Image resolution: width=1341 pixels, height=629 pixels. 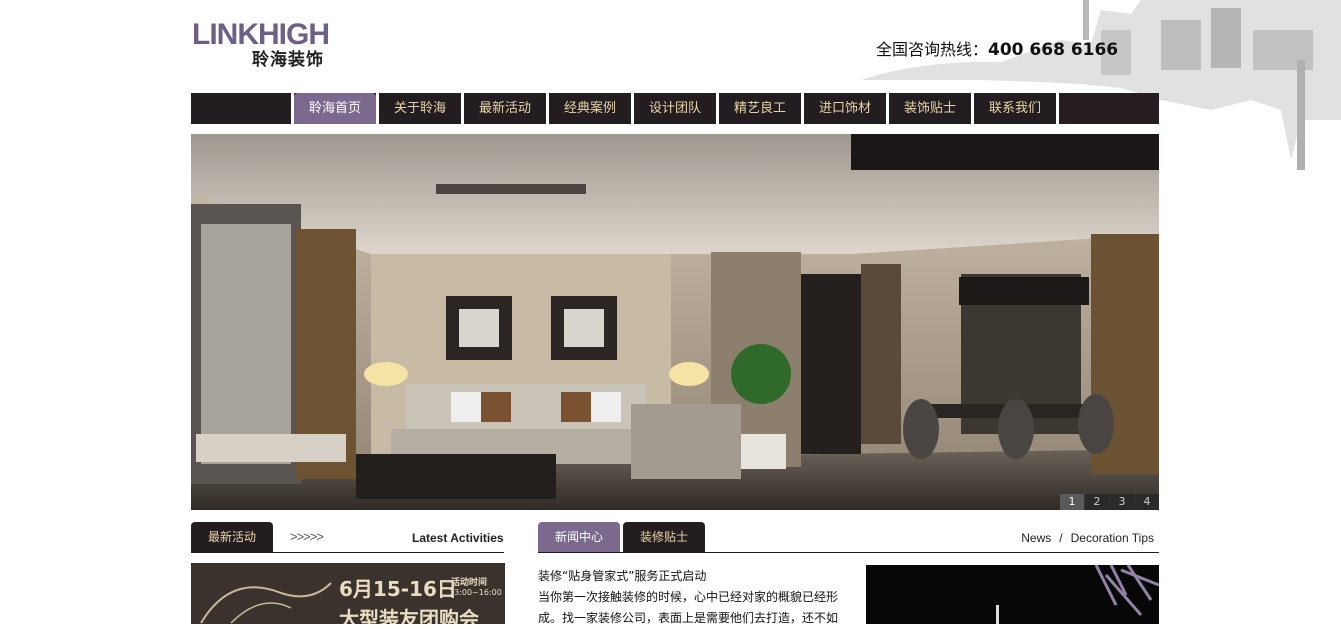 I want to click on hotline: 全国咨询热线：400 668 6166, so click(x=997, y=50).